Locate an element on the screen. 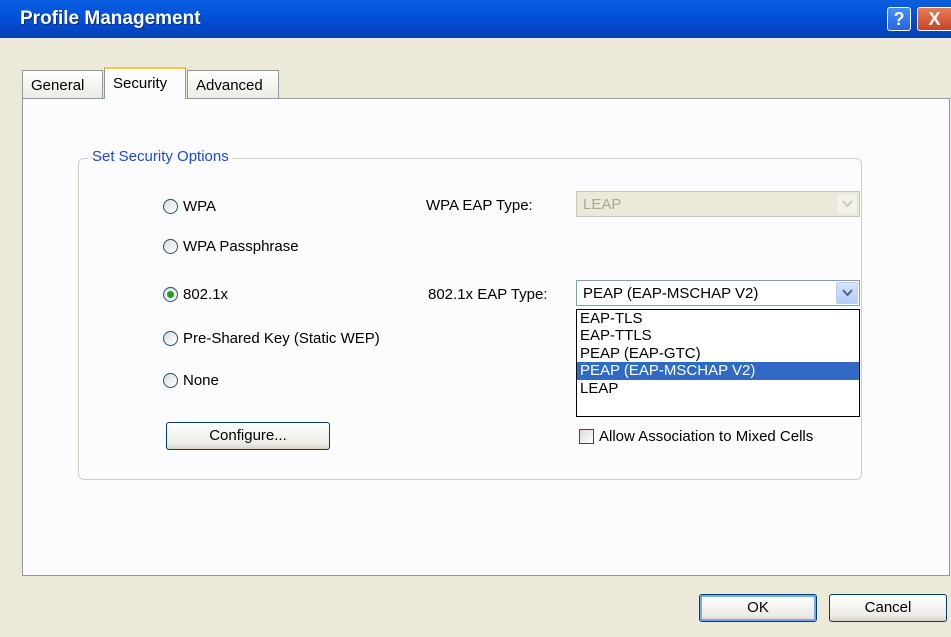 This screenshot has height=637, width=951. radio-label-pre-shared-key: Pre-Shared Key (Static WEP) is located at coordinates (281, 338).